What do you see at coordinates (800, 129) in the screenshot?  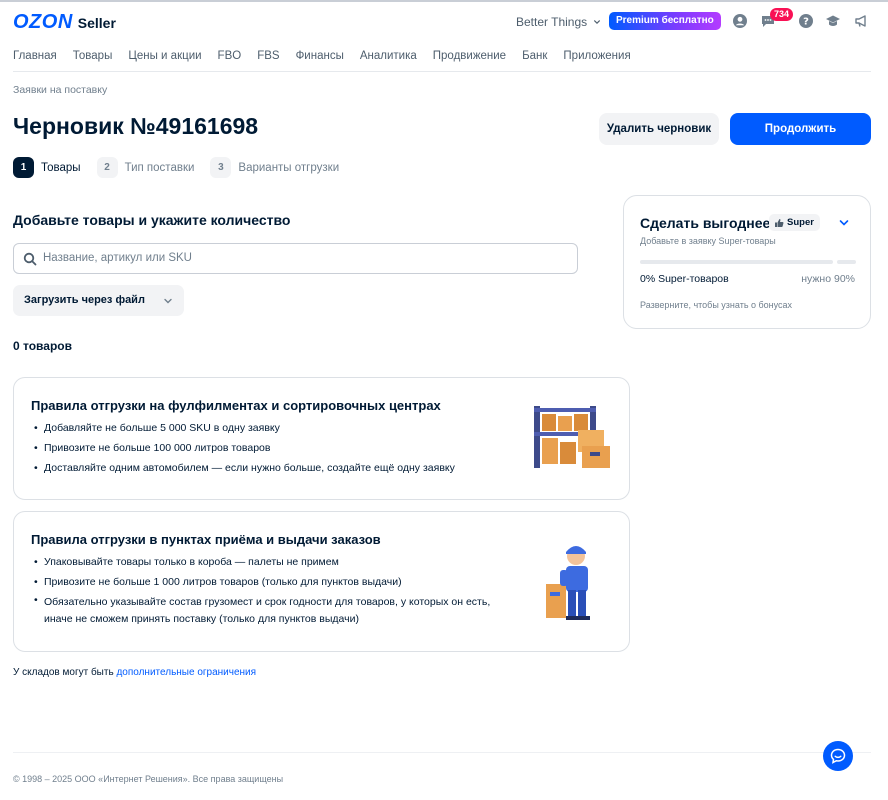 I see `continue-button: Продолжить` at bounding box center [800, 129].